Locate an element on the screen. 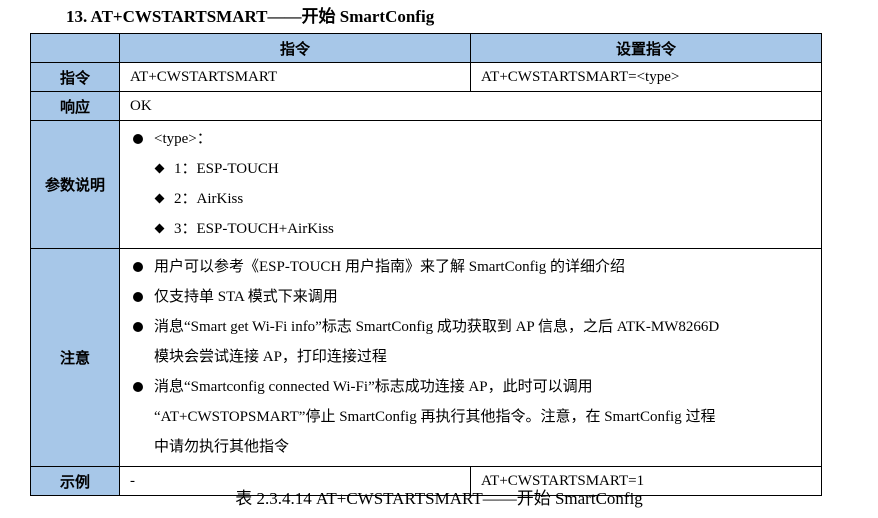 This screenshot has height=518, width=878. header-command: 指令 is located at coordinates (295, 48).